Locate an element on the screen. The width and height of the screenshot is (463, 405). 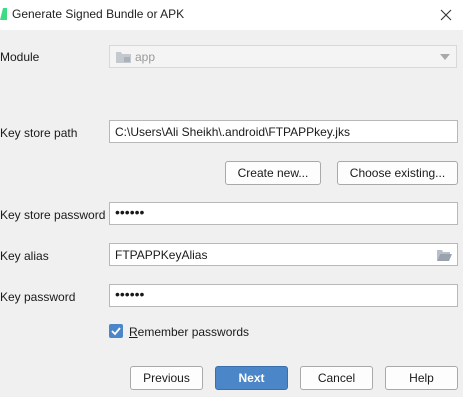
remember-passwords-checkbox is located at coordinates (116, 331).